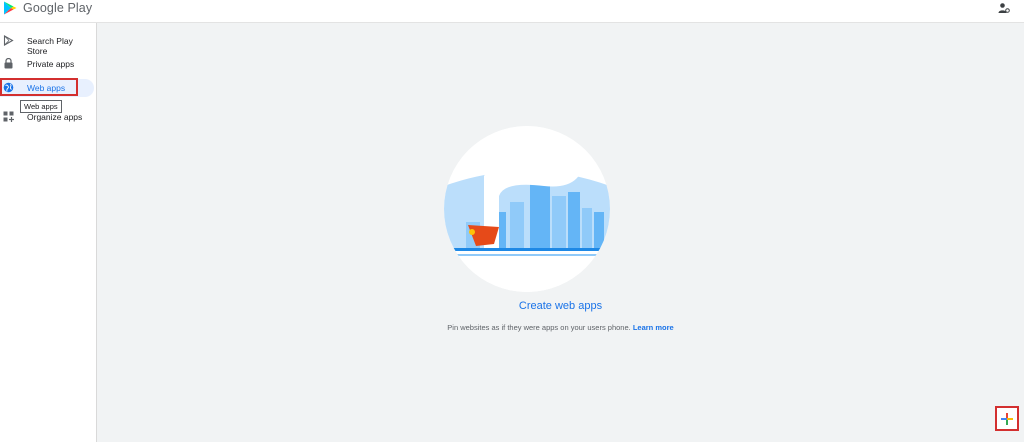 This screenshot has height=442, width=1024. I want to click on add-icon, so click(1007, 418).